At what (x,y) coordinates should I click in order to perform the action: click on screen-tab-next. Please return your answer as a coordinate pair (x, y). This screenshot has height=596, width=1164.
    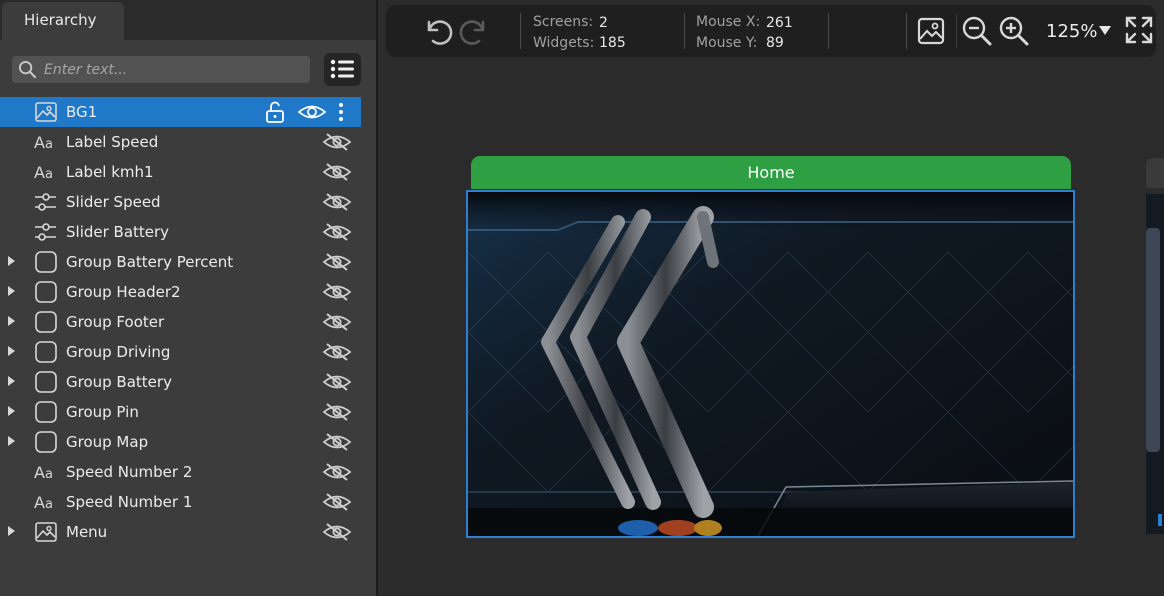
    Looking at the image, I should click on (1155, 173).